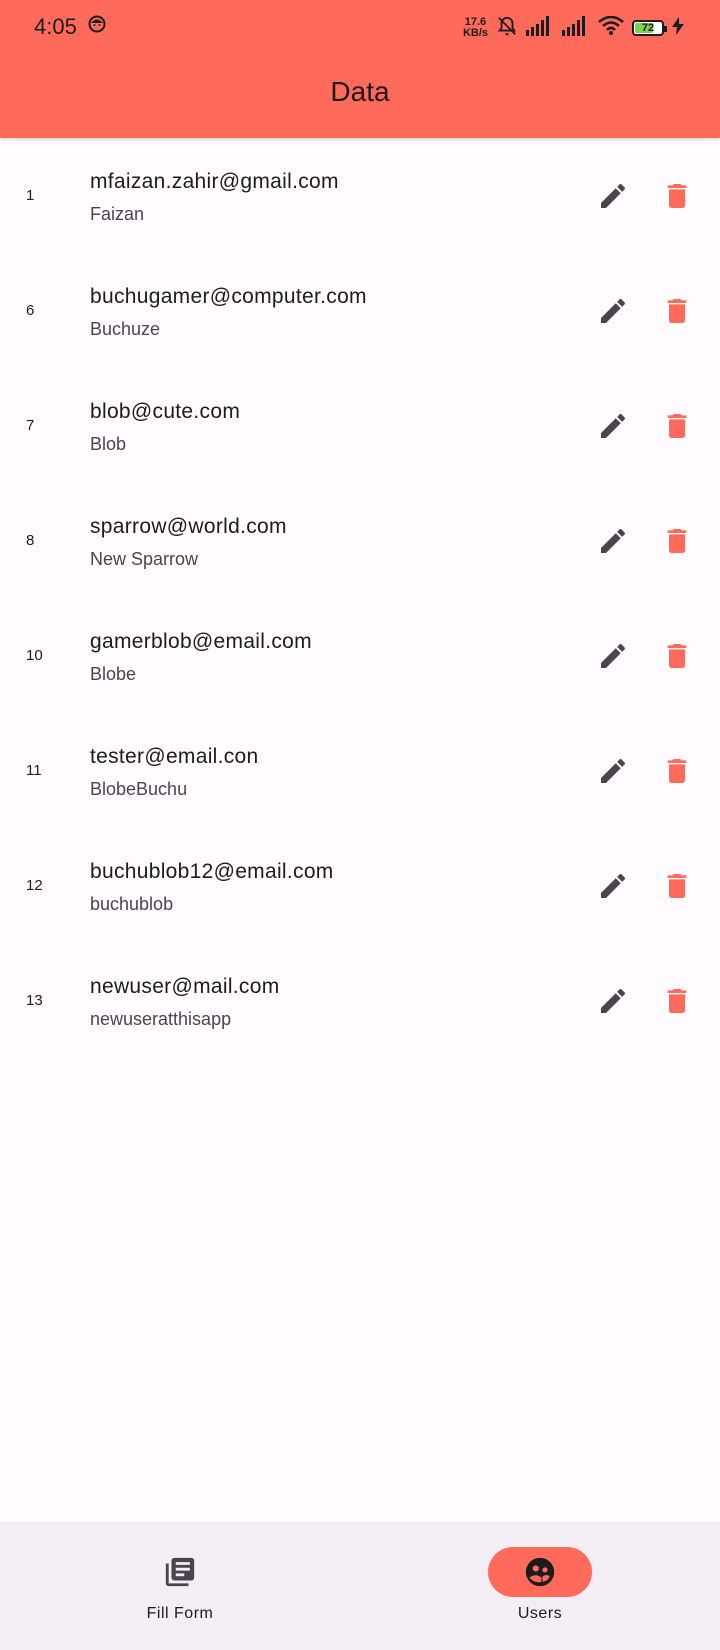  I want to click on user-email: buchugamer@computer.com, so click(228, 296).